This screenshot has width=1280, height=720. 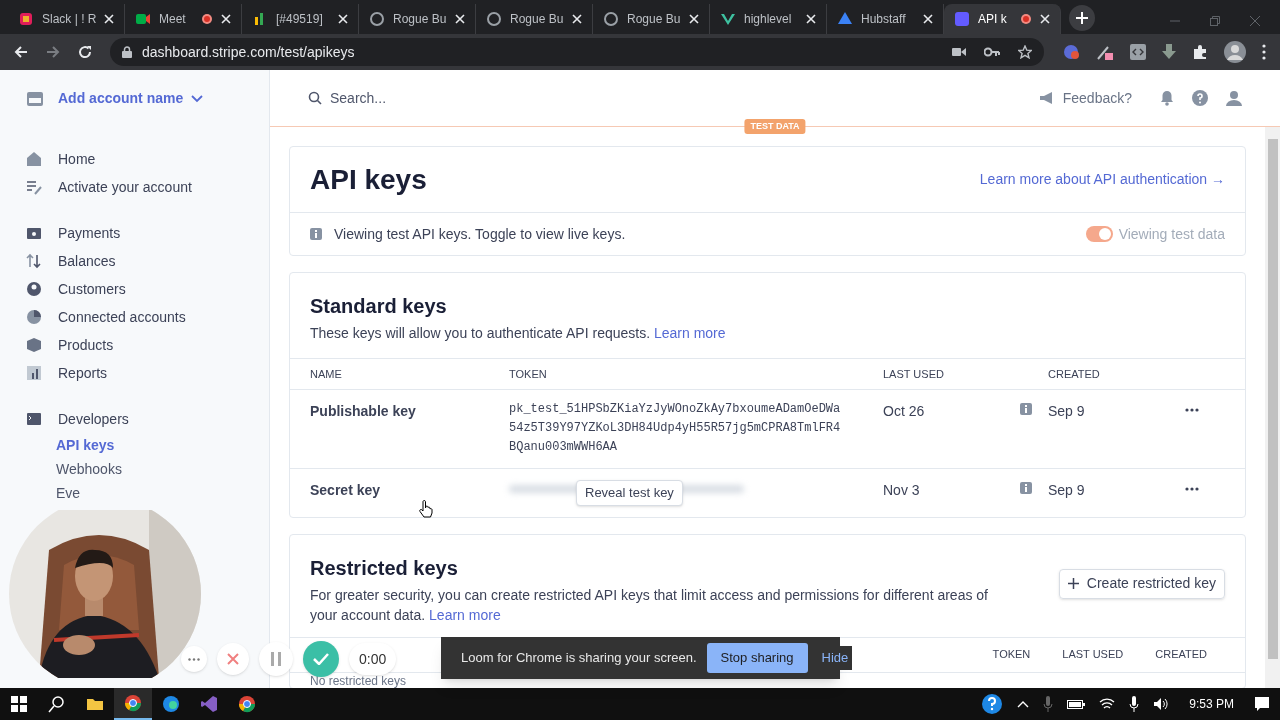 I want to click on person-circle-icon, so click(x=34, y=289).